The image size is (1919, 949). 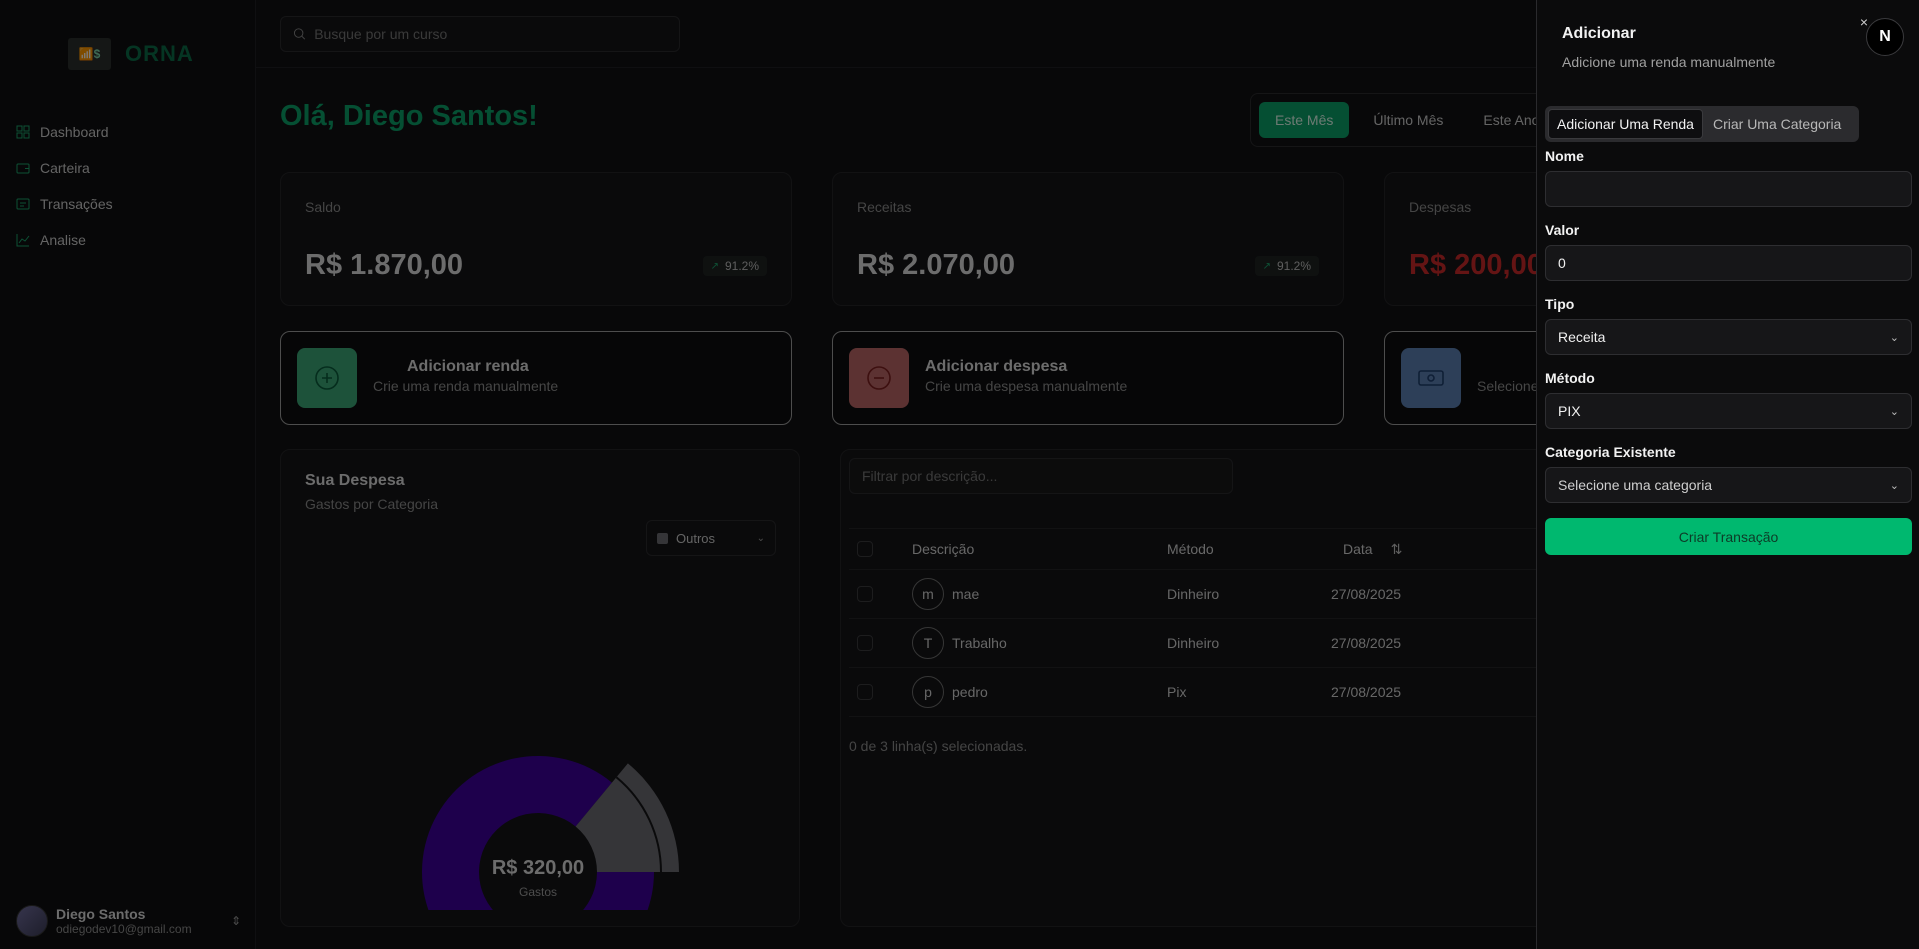 I want to click on value-label: Valor, so click(x=1562, y=230).